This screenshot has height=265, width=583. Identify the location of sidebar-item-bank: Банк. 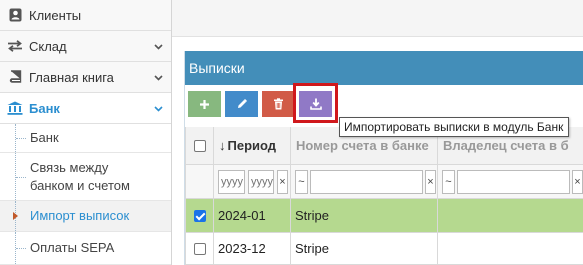
(85, 108).